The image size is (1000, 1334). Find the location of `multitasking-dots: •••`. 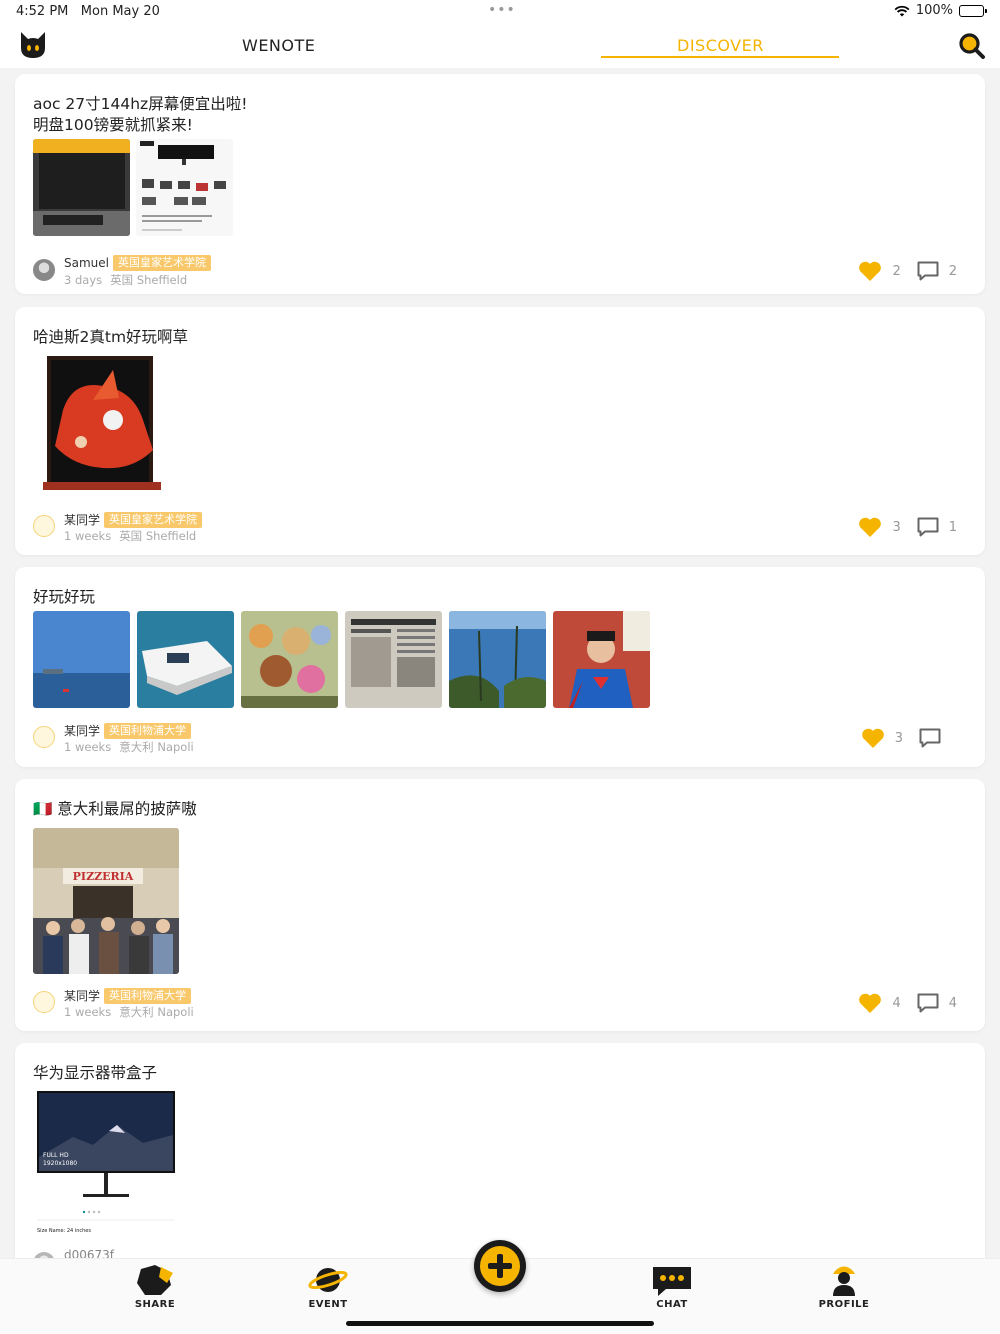

multitasking-dots: ••• is located at coordinates (502, 10).